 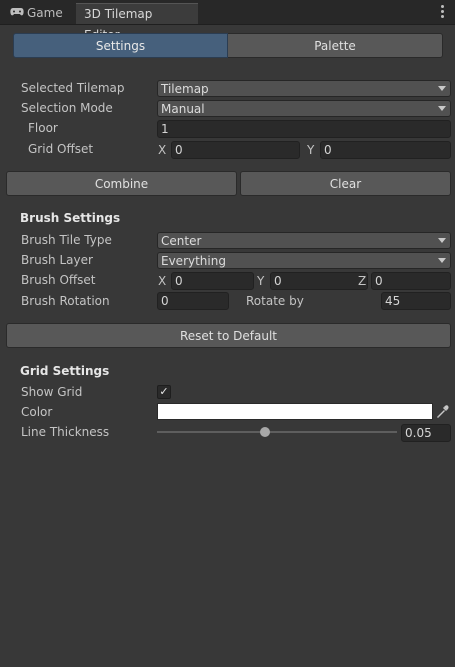 What do you see at coordinates (121, 183) in the screenshot?
I see `combine-button: Combine` at bounding box center [121, 183].